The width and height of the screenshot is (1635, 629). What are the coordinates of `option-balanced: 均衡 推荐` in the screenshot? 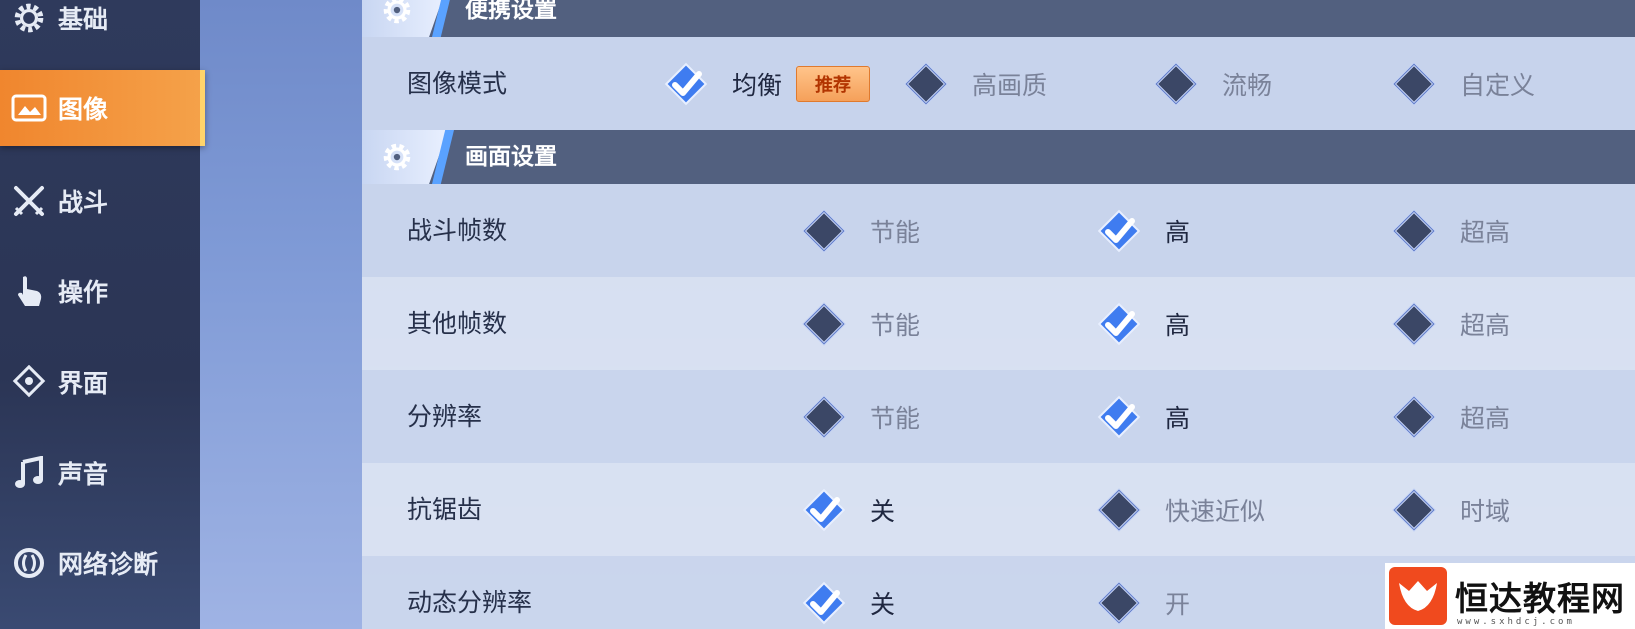 It's located at (766, 83).